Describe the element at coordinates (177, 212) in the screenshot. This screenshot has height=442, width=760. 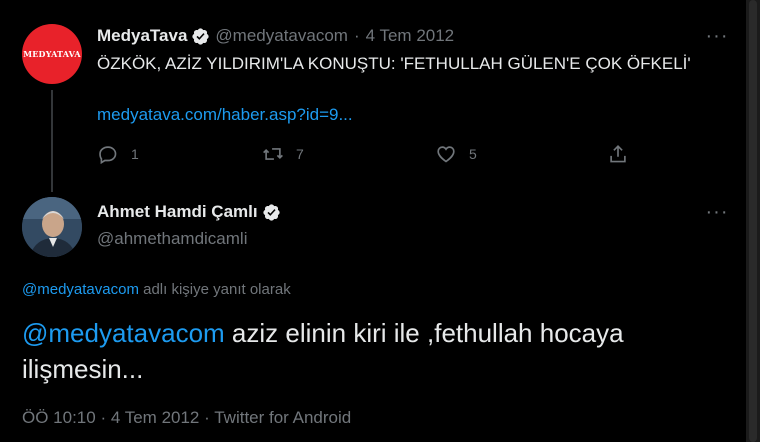
I see `author-name: Ahmet Hamdi Çamlı` at that location.